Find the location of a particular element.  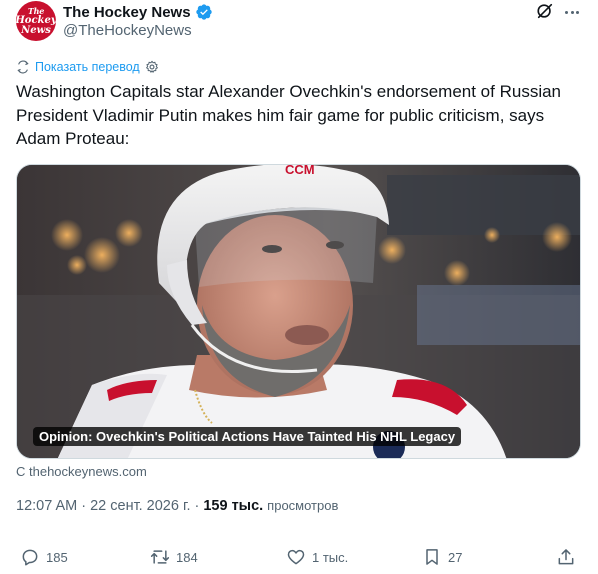

bookmark-count: 27 is located at coordinates (455, 557).